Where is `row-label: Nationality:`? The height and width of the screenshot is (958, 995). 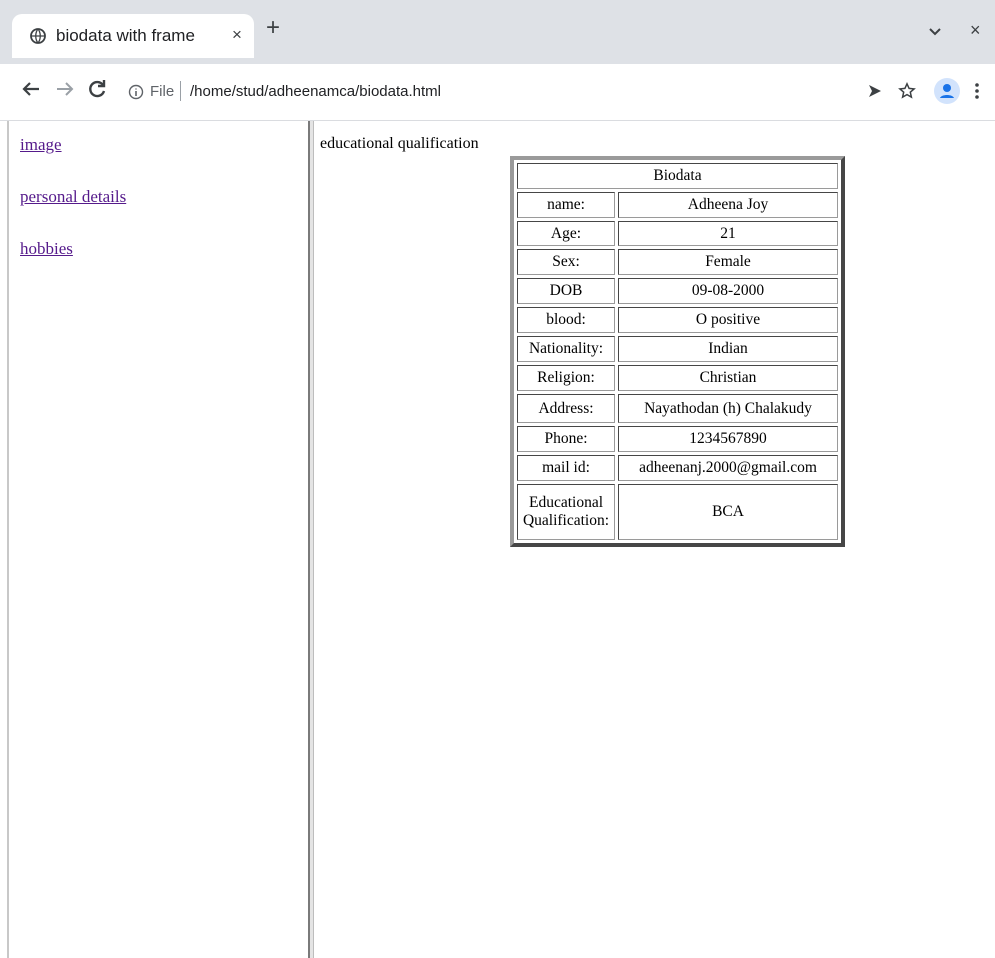
row-label: Nationality: is located at coordinates (566, 348).